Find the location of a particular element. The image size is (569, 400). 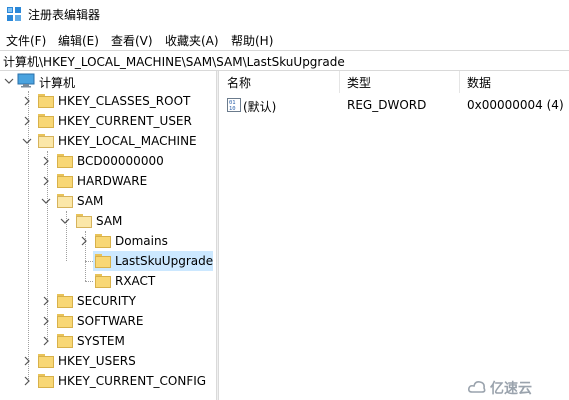

column-header-data: 数据 is located at coordinates (514, 82).